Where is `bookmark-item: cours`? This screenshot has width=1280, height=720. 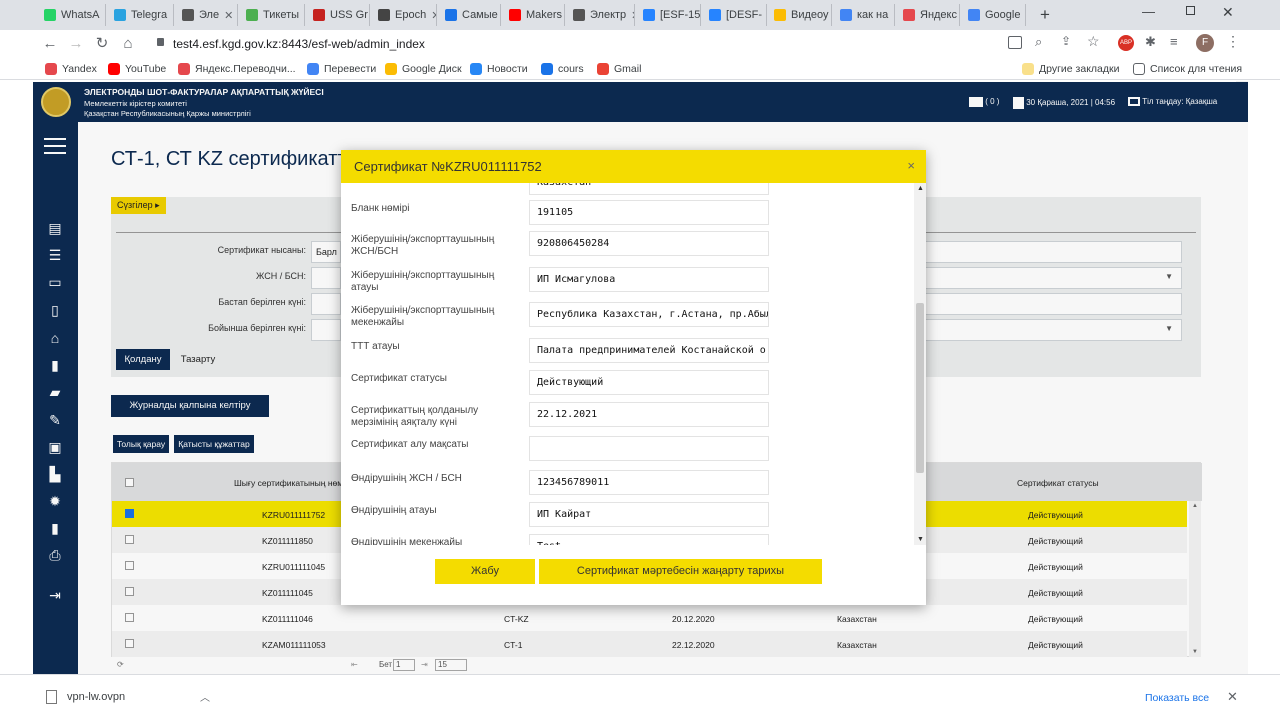
bookmark-item: cours is located at coordinates (562, 69).